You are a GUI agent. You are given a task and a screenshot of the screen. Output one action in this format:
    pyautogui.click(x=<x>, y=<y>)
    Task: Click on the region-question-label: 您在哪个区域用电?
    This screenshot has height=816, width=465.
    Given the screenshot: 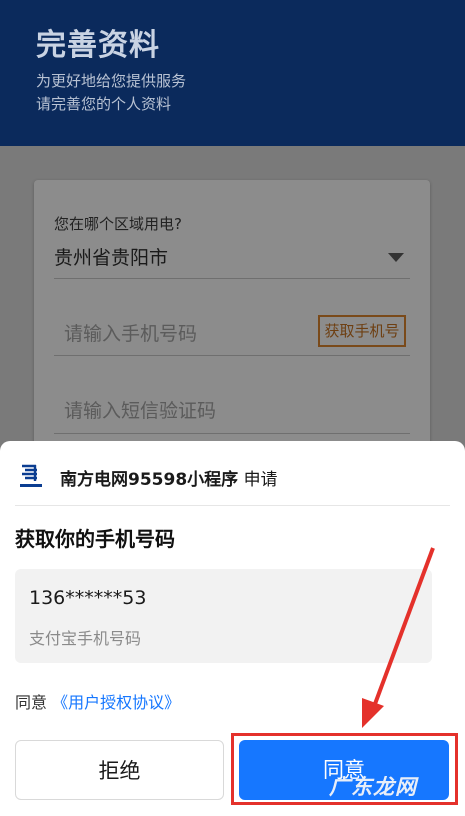 What is the action you would take?
    pyautogui.click(x=118, y=224)
    